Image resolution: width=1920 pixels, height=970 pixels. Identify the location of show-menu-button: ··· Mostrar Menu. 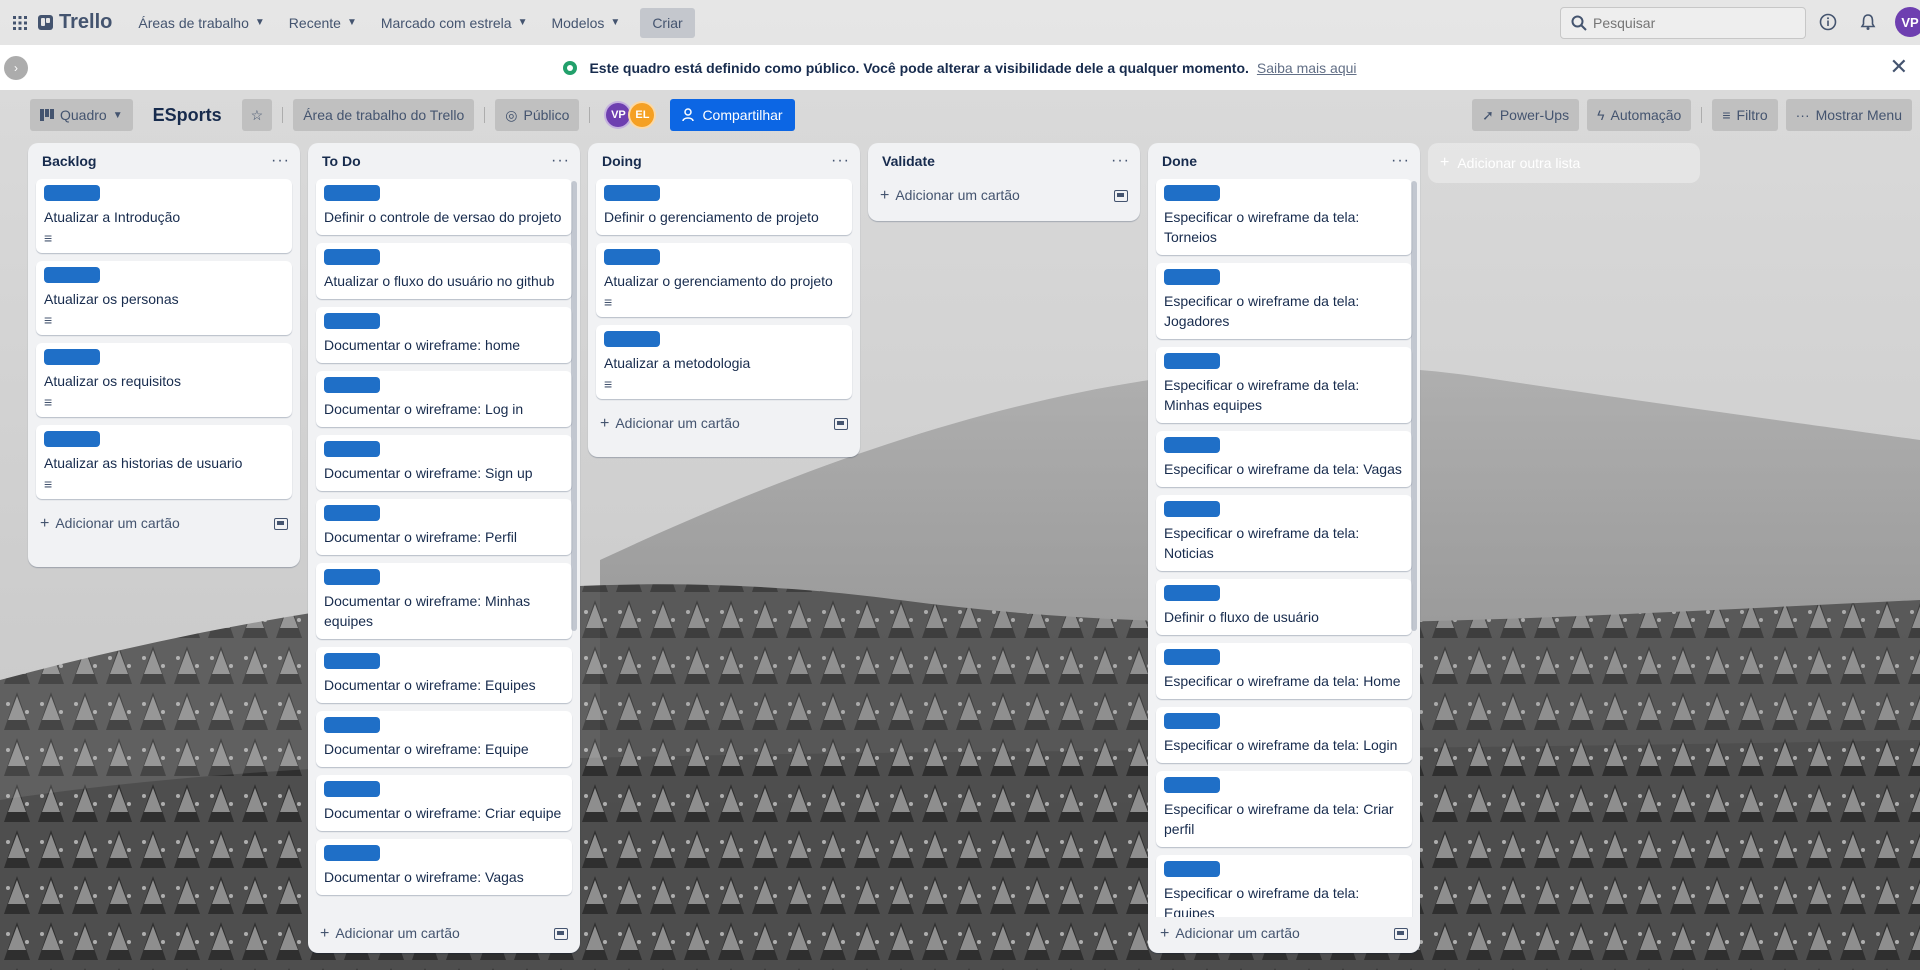
(1848, 115).